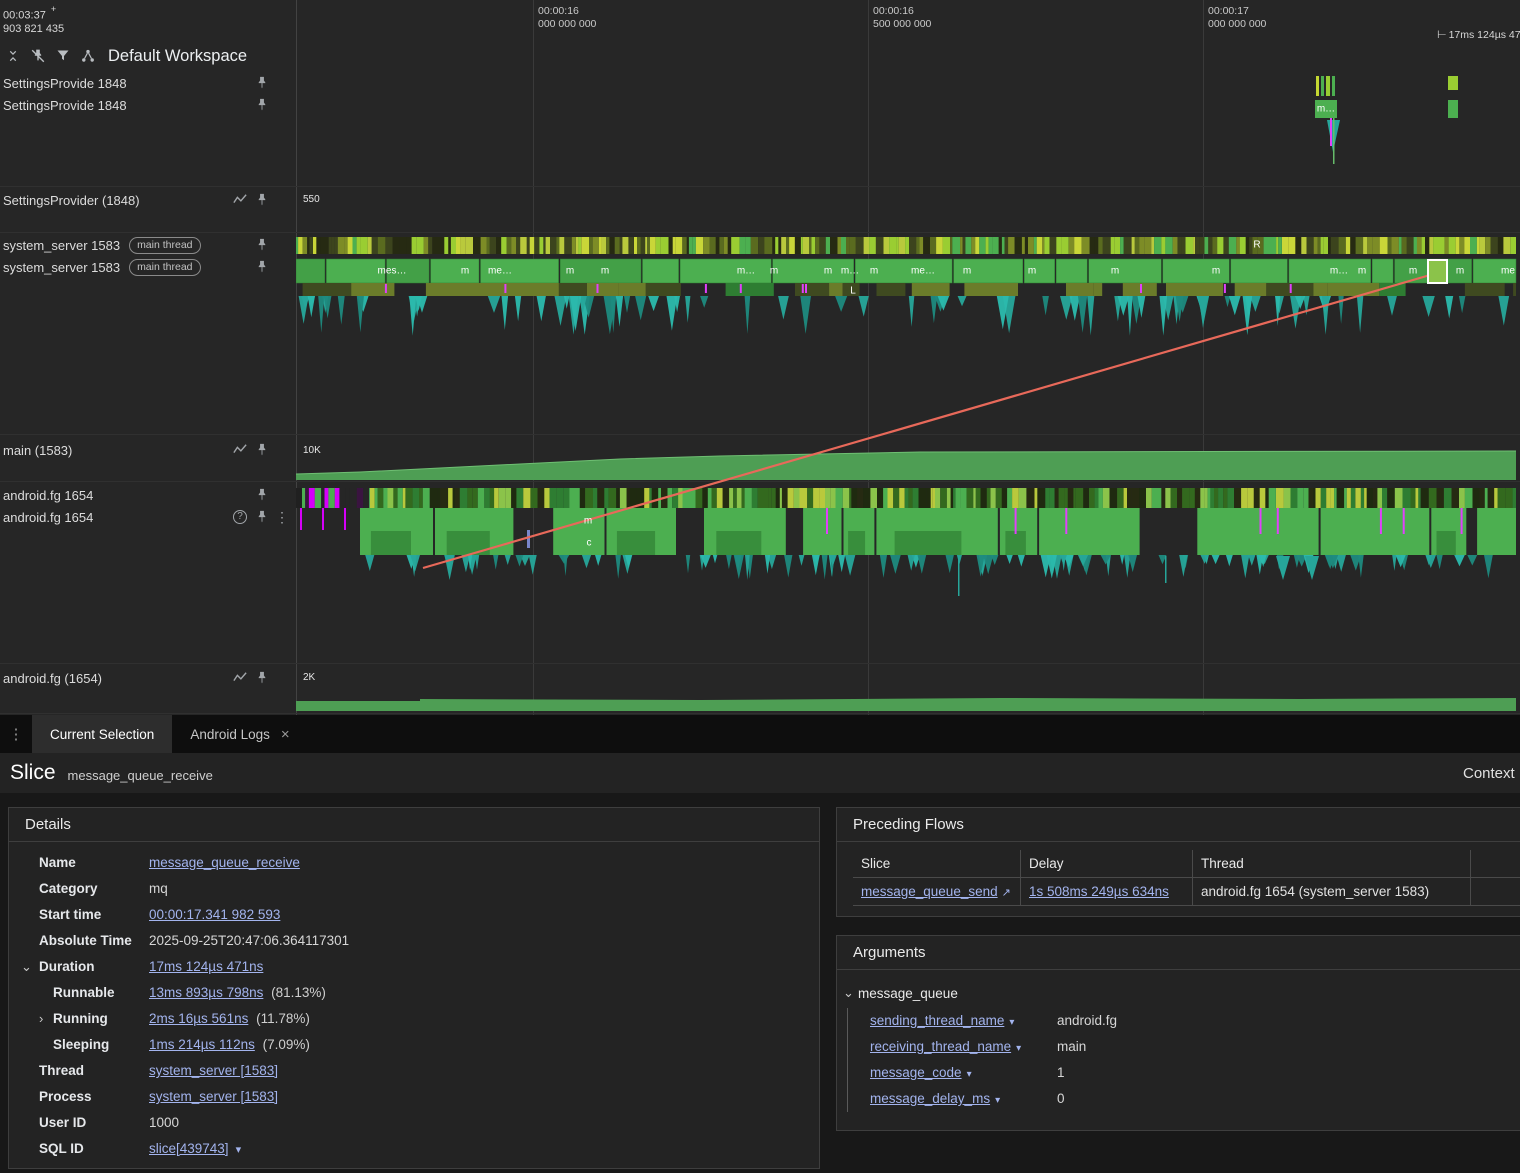 The width and height of the screenshot is (1520, 1173). I want to click on selection-name: message_queue_receive, so click(140, 775).